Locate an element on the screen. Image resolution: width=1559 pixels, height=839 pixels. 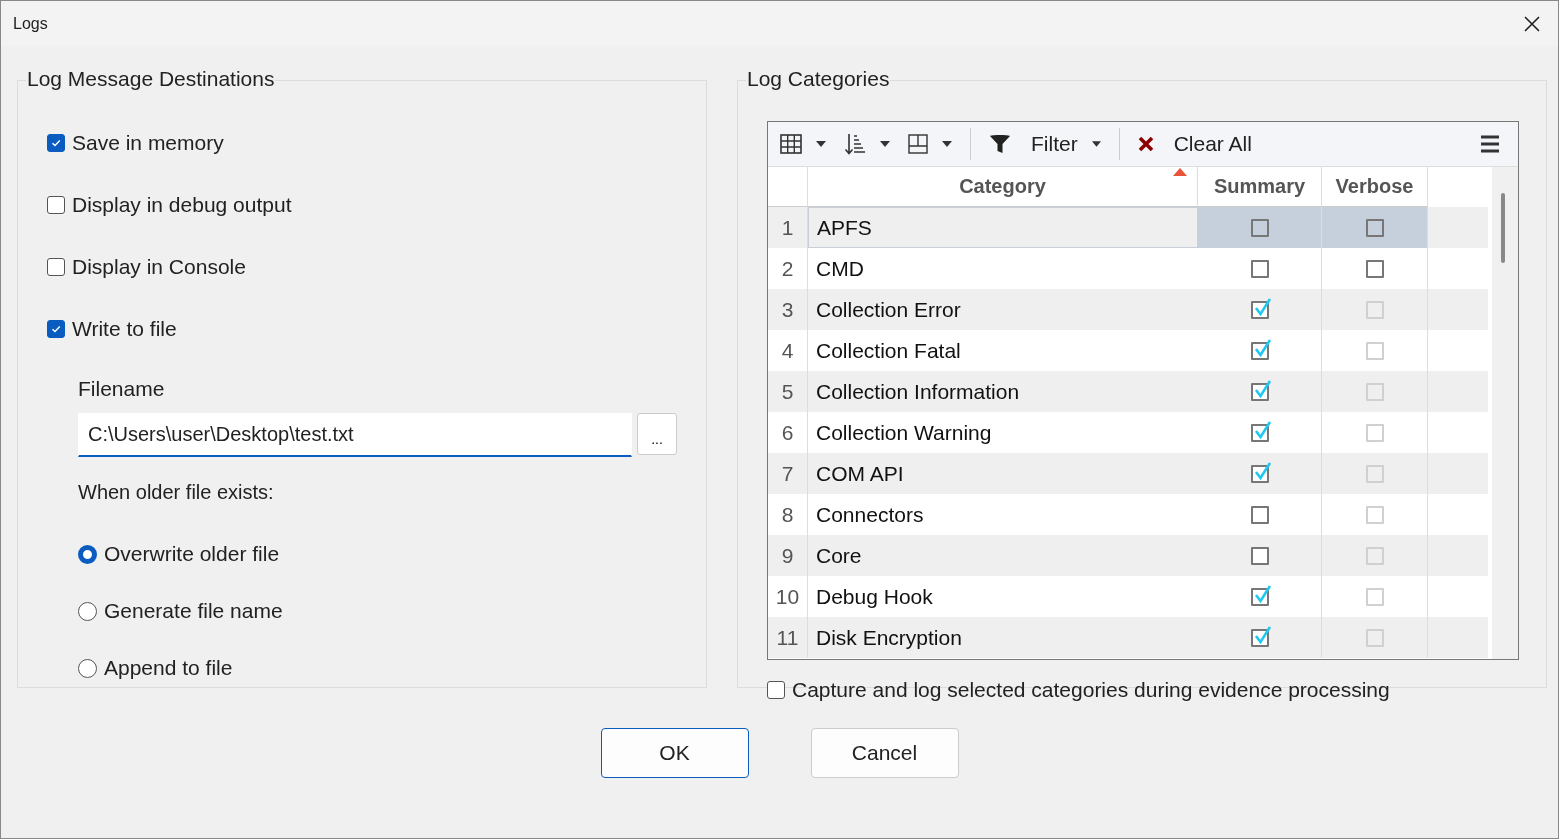
filter-label: Filter is located at coordinates (1054, 144).